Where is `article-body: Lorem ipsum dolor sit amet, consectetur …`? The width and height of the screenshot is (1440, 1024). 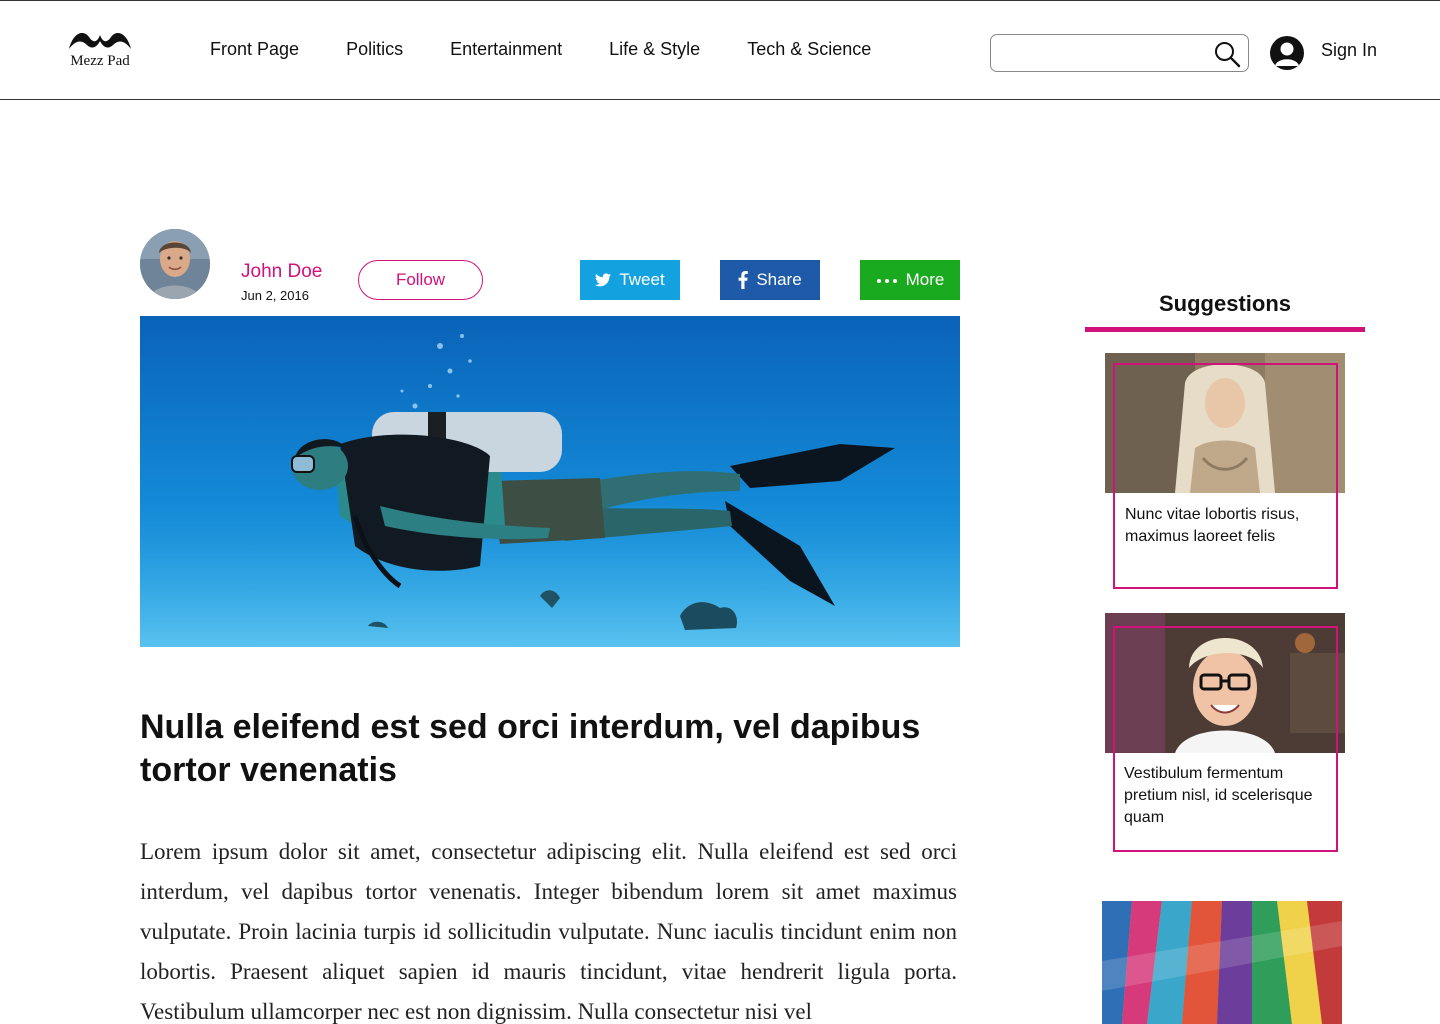
article-body: Lorem ipsum dolor sit amet, consectetur … is located at coordinates (548, 931).